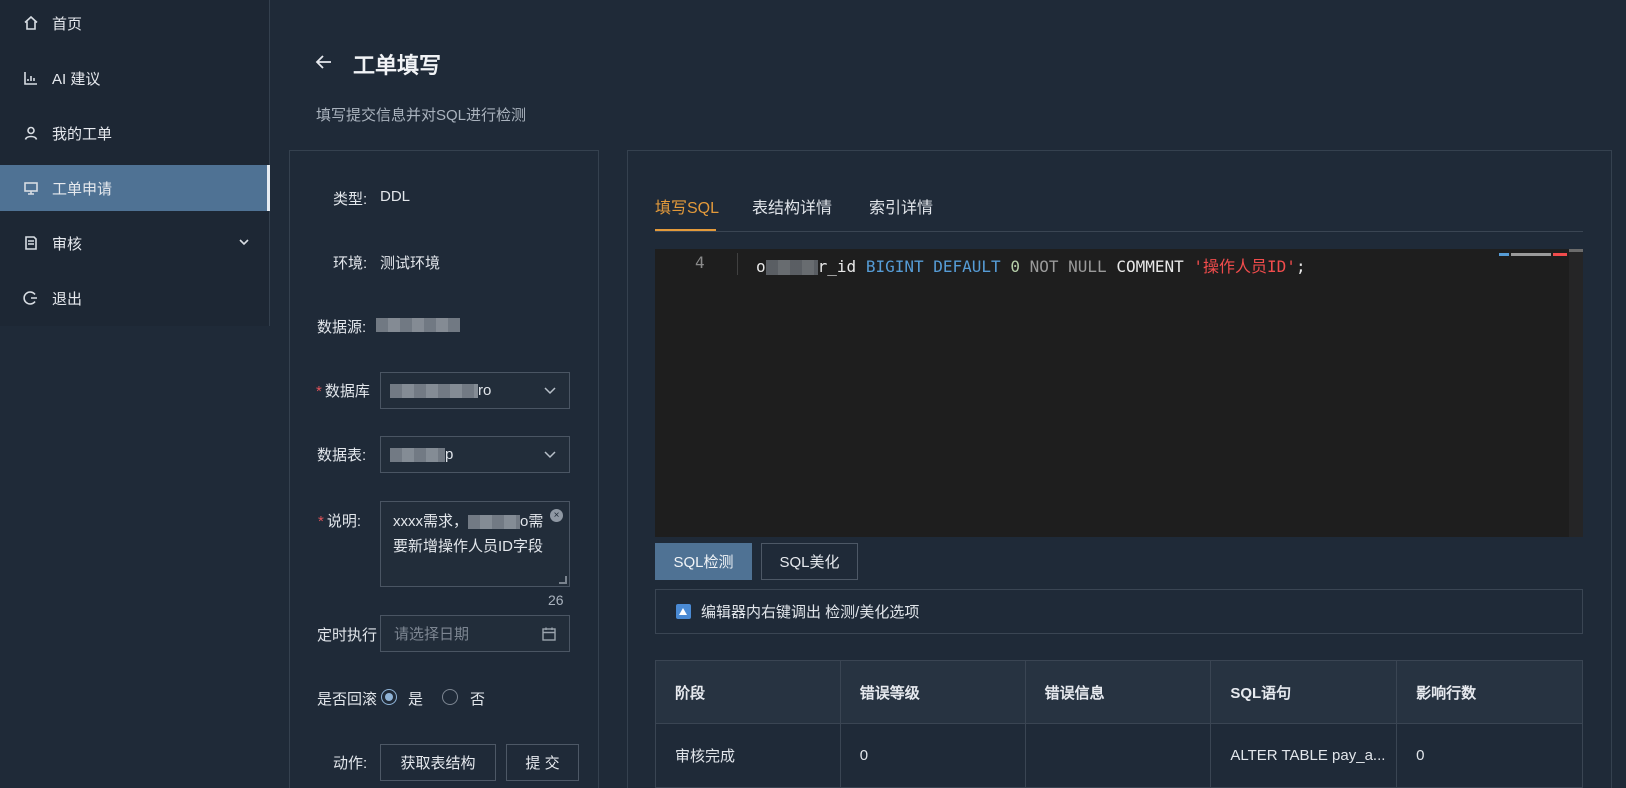 The image size is (1626, 788). I want to click on database-select: ro, so click(475, 390).